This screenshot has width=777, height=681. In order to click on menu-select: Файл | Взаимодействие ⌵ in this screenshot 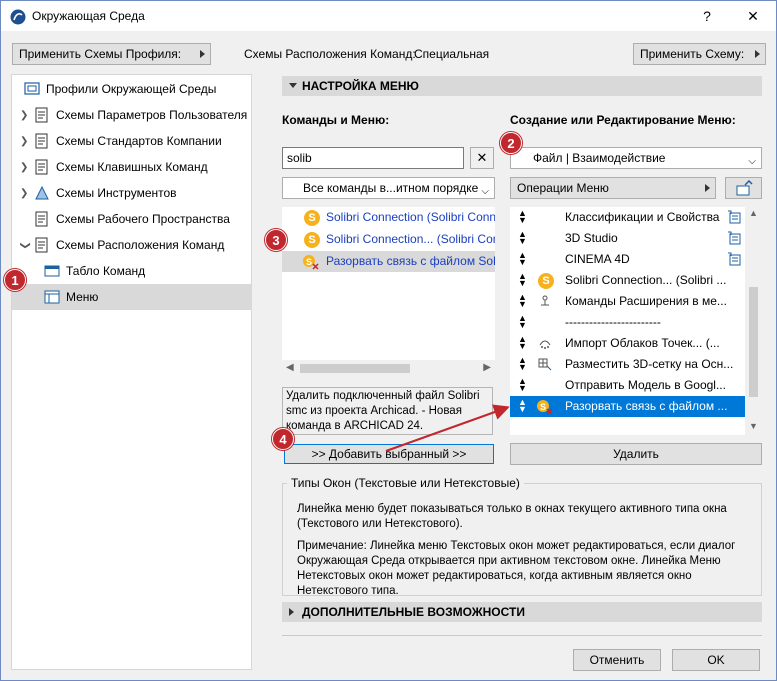, I will do `click(636, 158)`.